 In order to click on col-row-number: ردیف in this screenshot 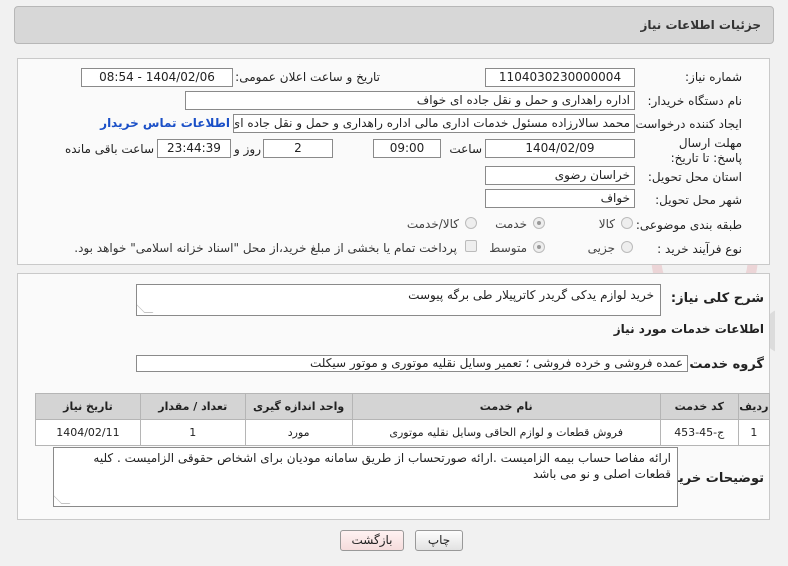, I will do `click(754, 406)`.